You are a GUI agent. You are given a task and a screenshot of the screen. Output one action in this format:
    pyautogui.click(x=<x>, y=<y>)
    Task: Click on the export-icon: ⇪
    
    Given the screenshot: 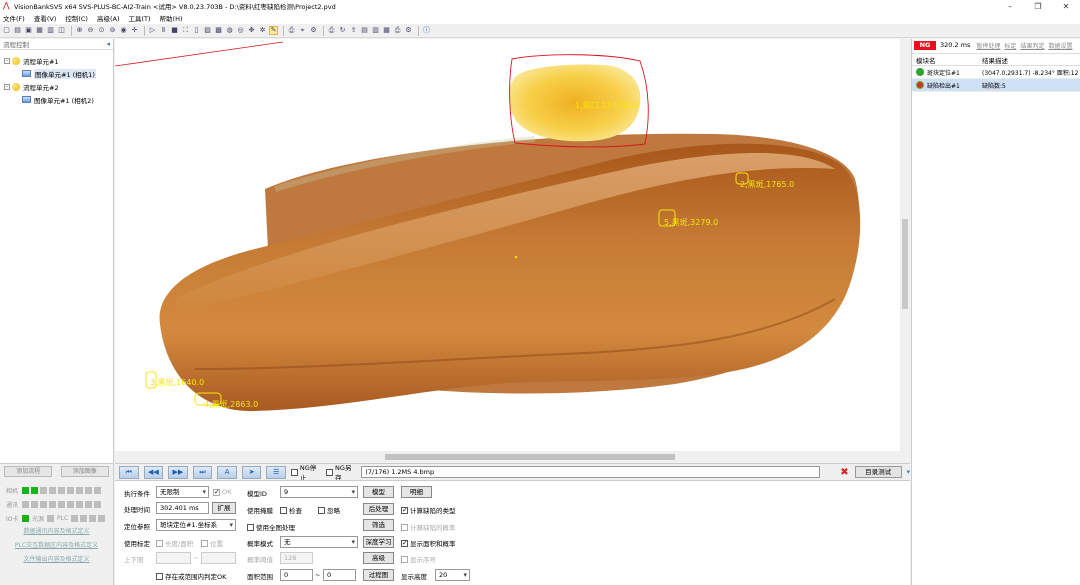 What is the action you would take?
    pyautogui.click(x=353, y=30)
    